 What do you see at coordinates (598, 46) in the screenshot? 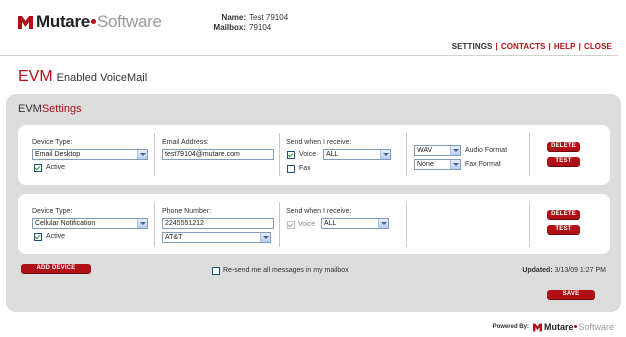
I see `nav-close: CLOSE` at bounding box center [598, 46].